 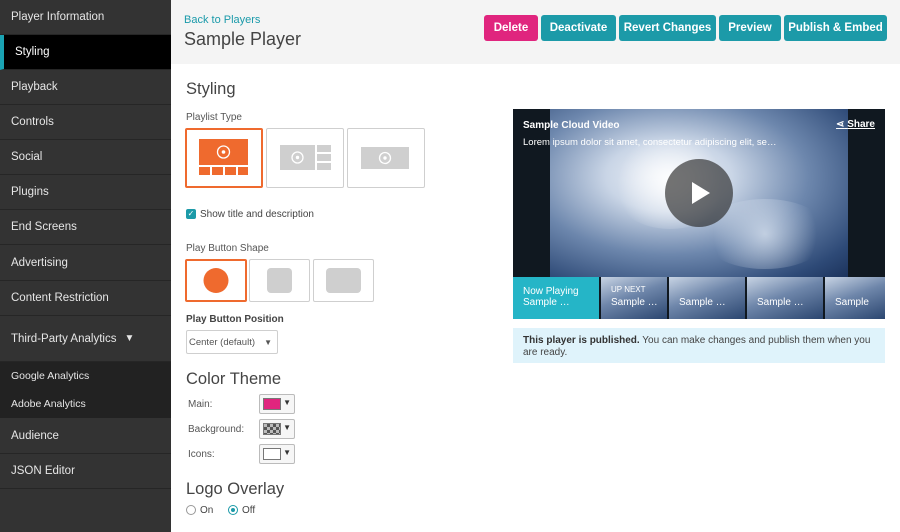 I want to click on now-playing-label: Now Playing, so click(x=551, y=291).